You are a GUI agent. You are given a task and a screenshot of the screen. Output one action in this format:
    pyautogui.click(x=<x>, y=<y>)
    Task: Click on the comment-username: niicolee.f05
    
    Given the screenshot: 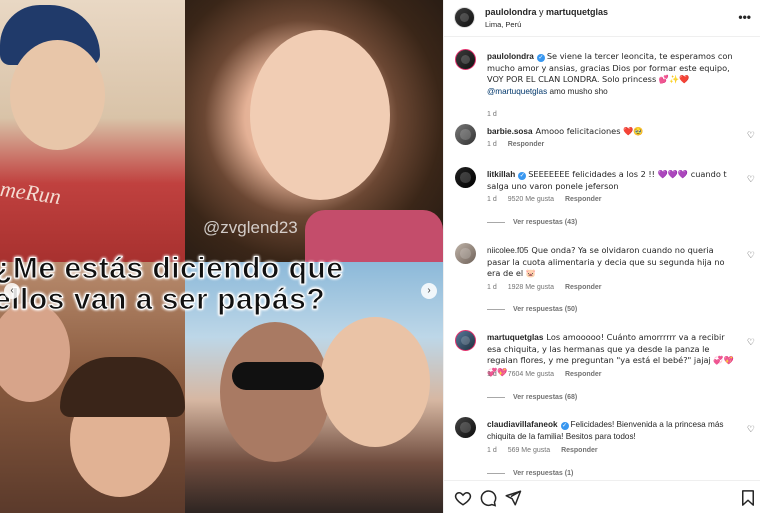 What is the action you would take?
    pyautogui.click(x=507, y=250)
    